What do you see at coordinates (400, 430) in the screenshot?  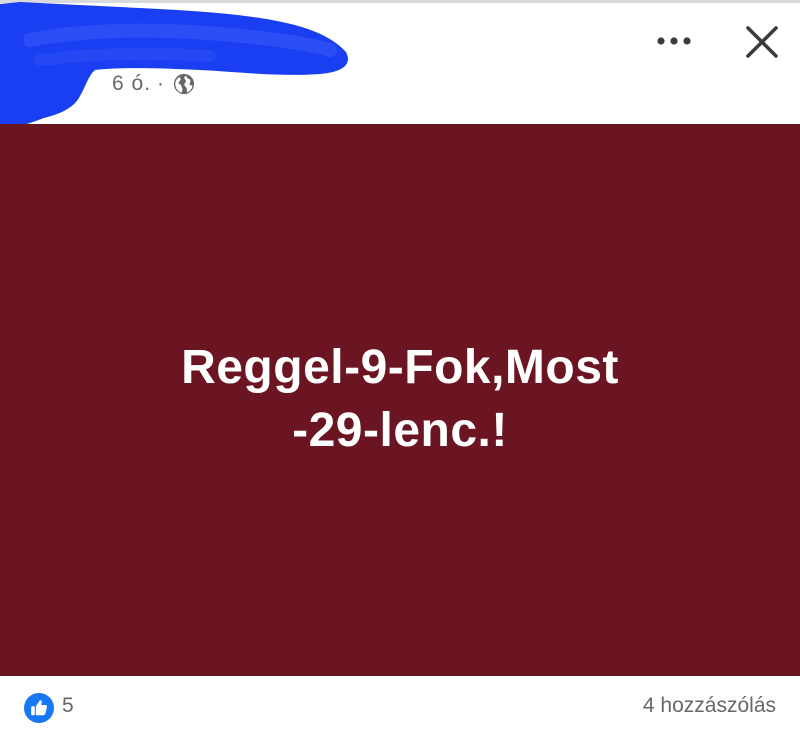 I see `post-text-line-2: -29-lenc.!` at bounding box center [400, 430].